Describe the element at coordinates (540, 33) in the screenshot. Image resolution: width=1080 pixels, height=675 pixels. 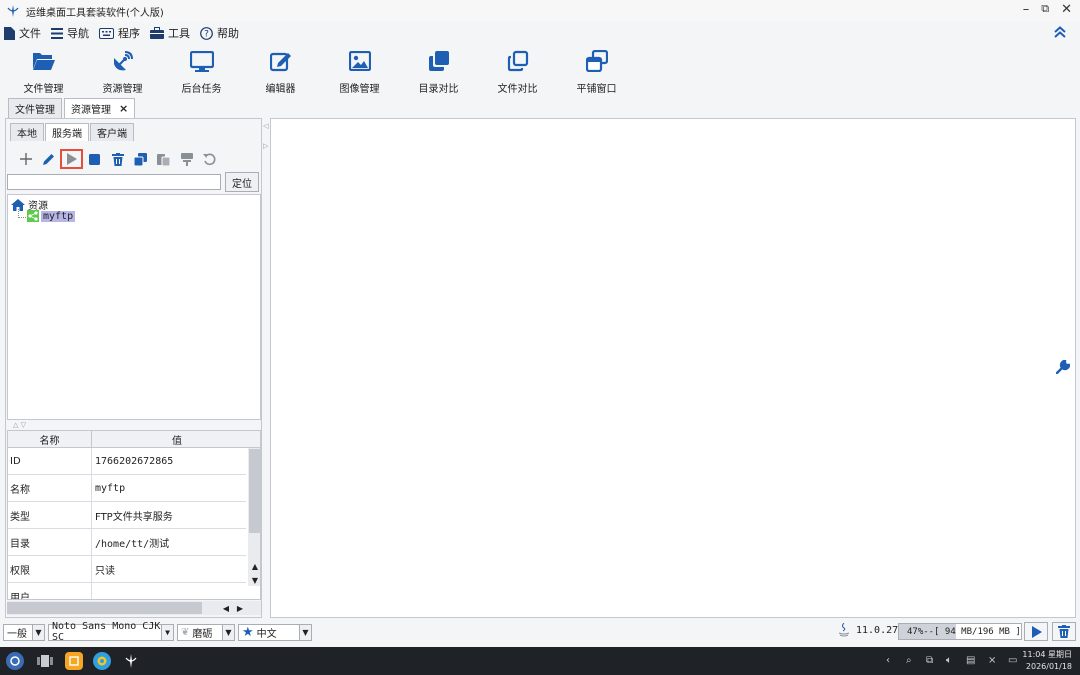
I see `menu-bar: 文件 导航 程序 工具 ? 帮助` at that location.